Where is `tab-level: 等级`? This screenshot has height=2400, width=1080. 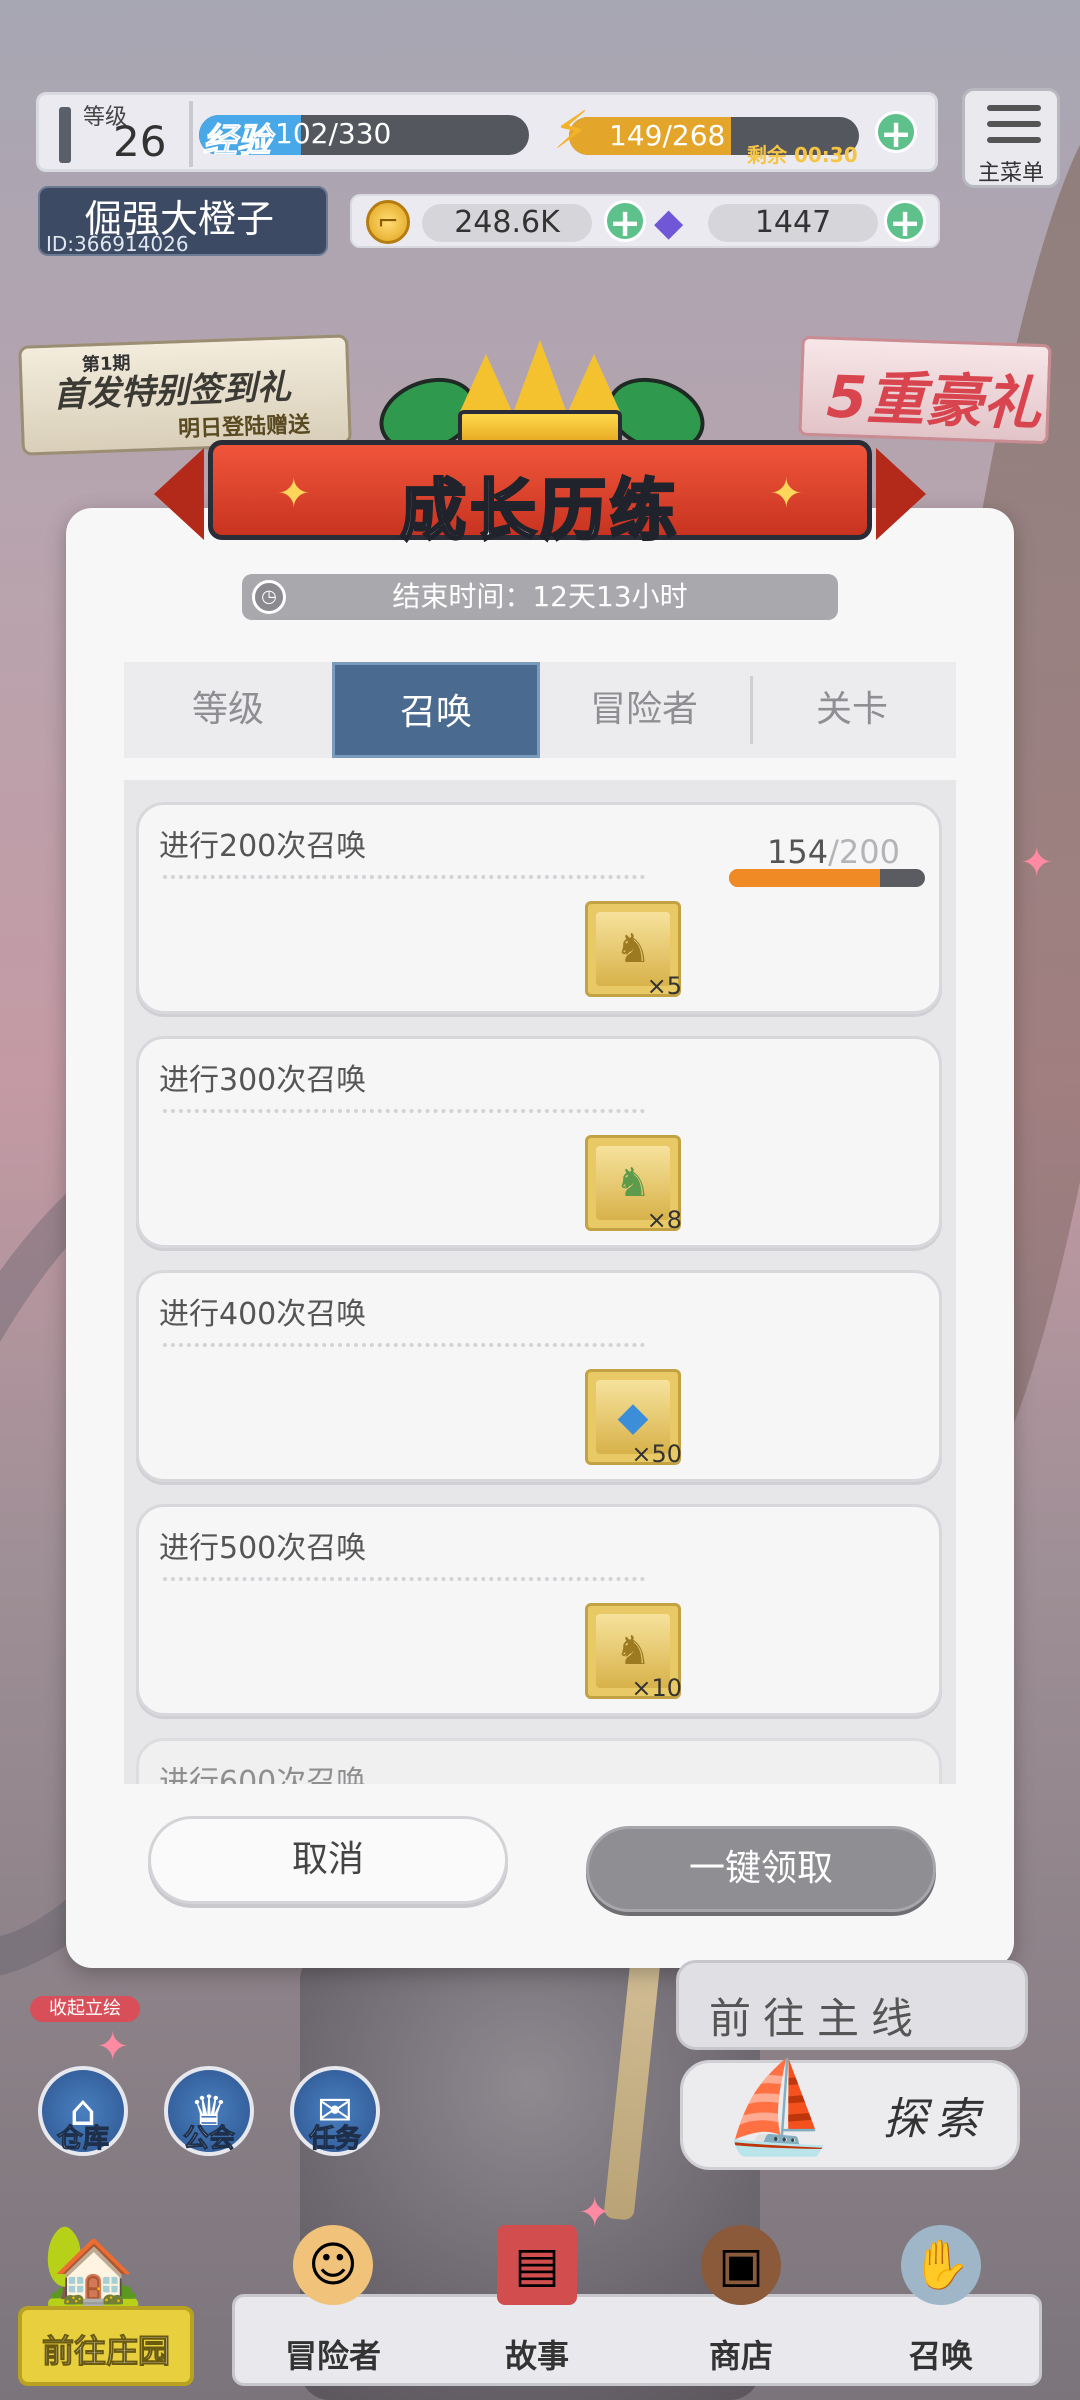 tab-level: 等级 is located at coordinates (228, 710).